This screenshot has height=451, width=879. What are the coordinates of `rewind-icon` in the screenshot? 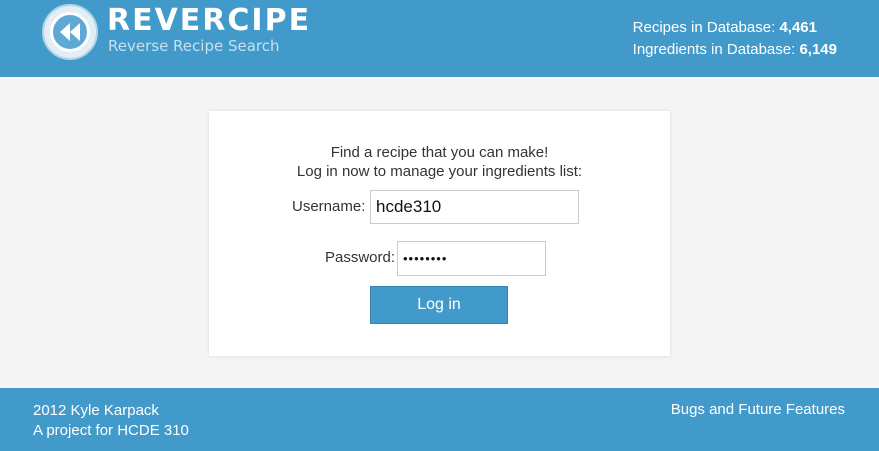 It's located at (70, 32).